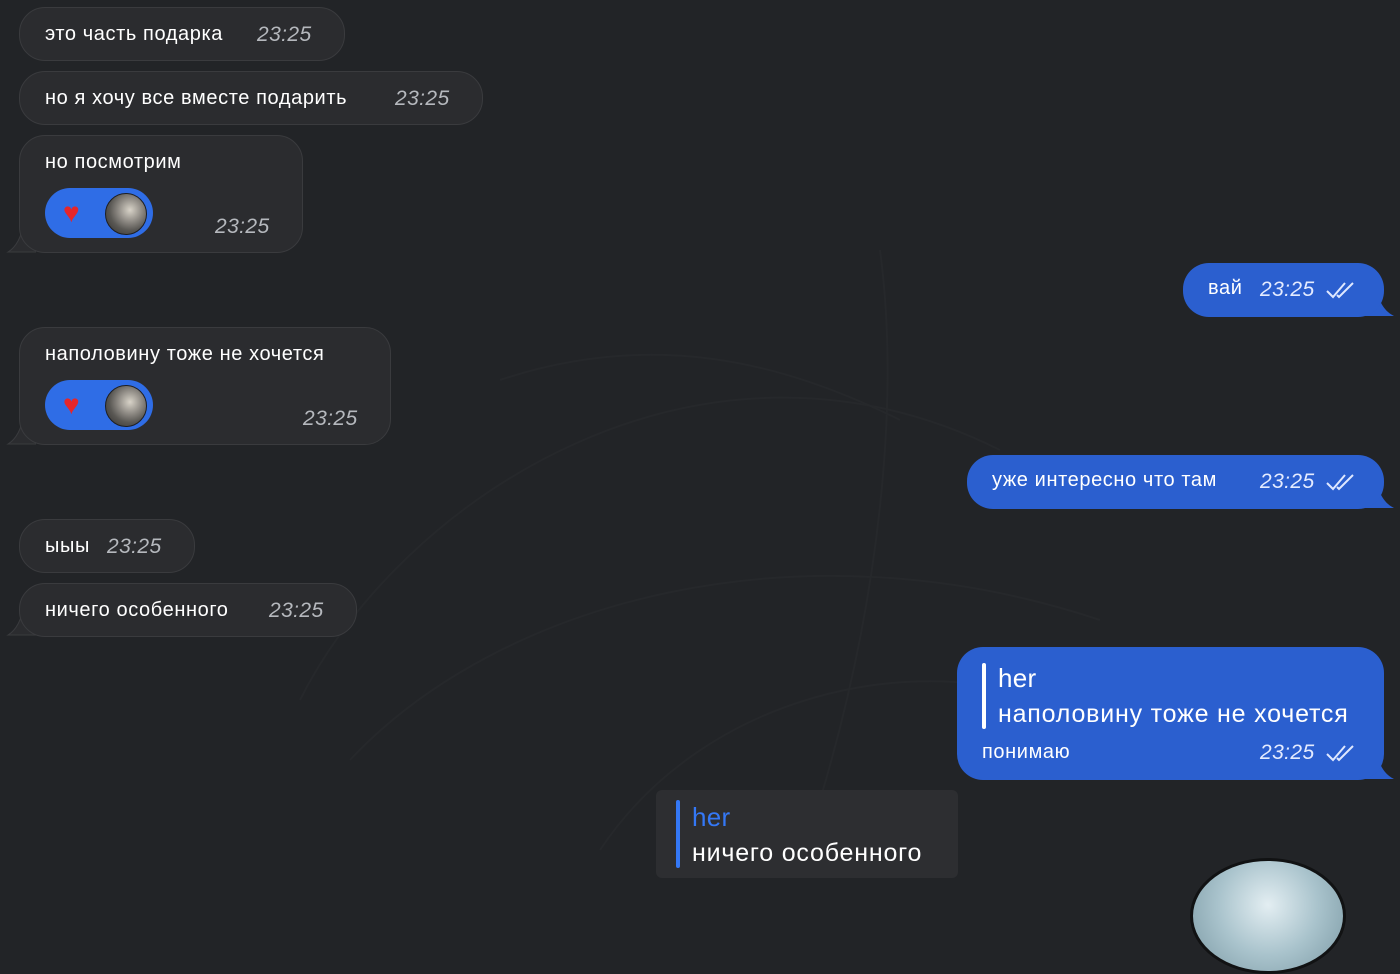 This screenshot has height=974, width=1400. Describe the element at coordinates (134, 34) in the screenshot. I see `message-text: это часть подарка` at that location.